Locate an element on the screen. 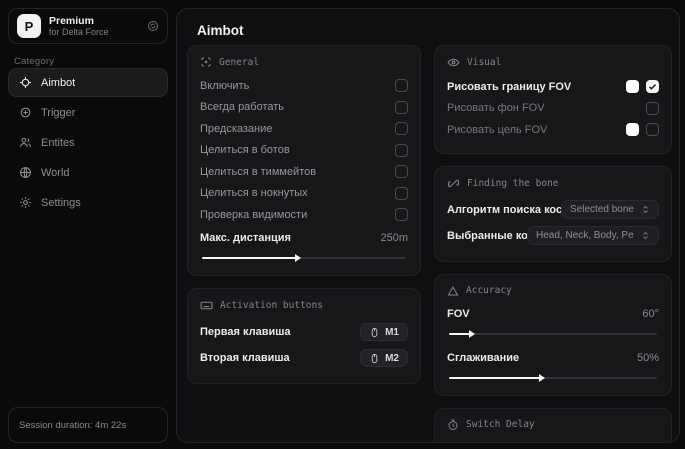 The width and height of the screenshot is (685, 449). brand-text: Premium for Delta Force is located at coordinates (94, 26).